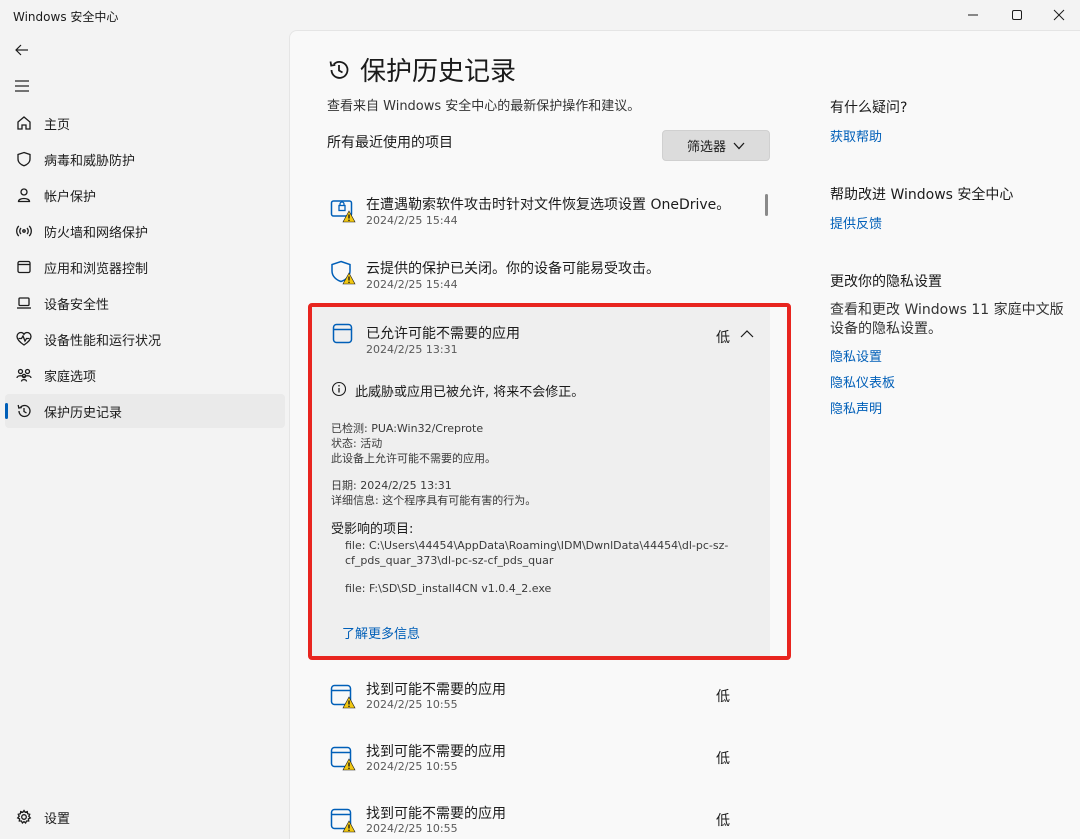 This screenshot has height=839, width=1080. Describe the element at coordinates (24, 375) in the screenshot. I see `family-icon` at that location.